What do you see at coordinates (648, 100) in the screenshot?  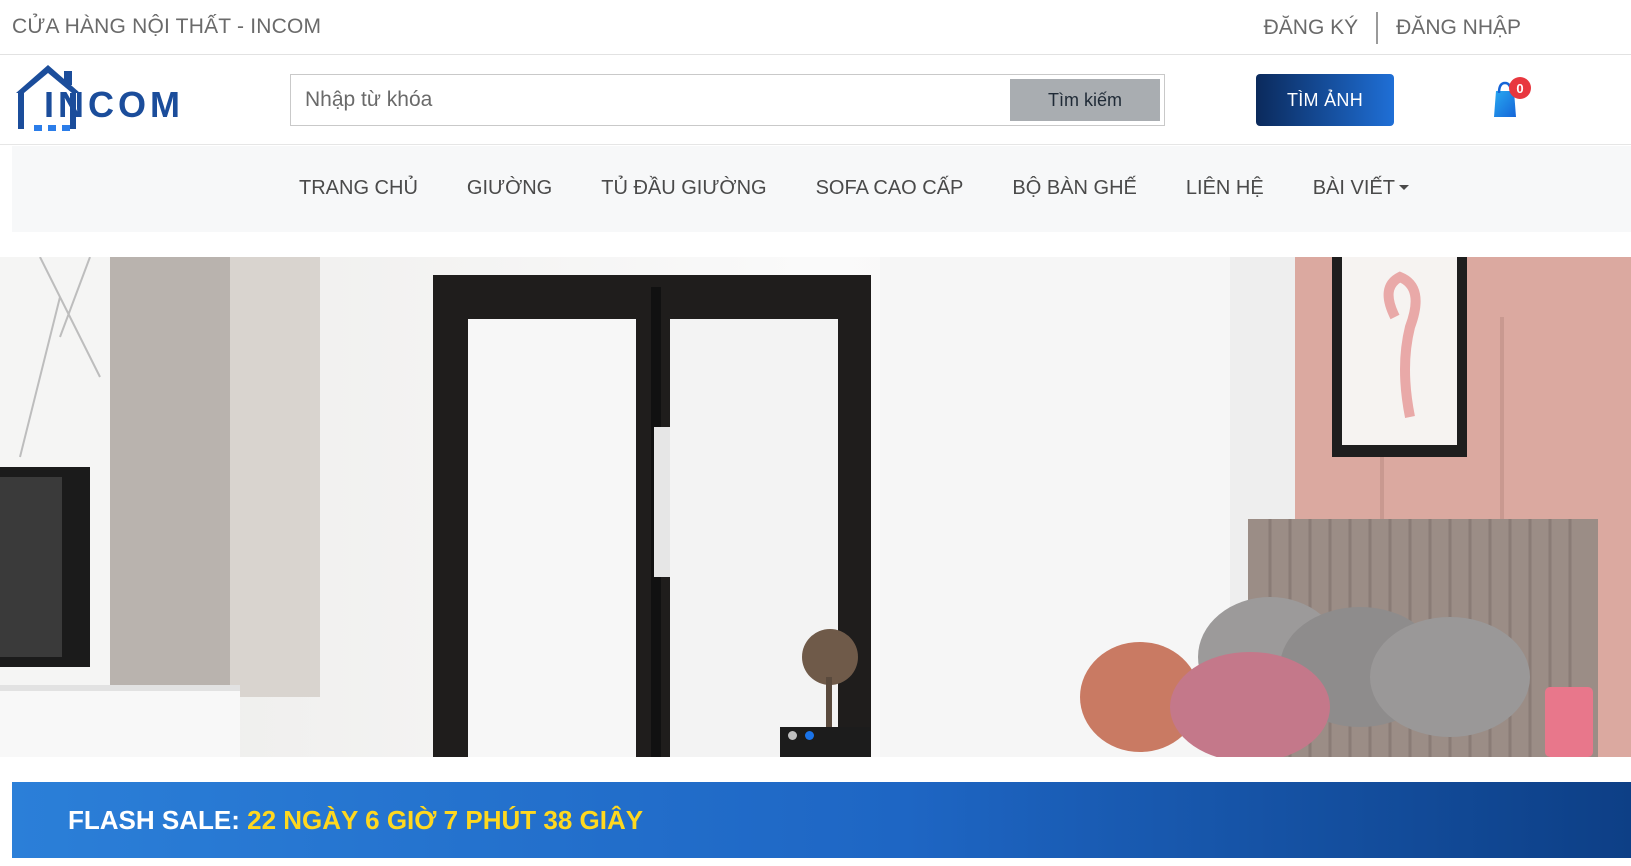 I see `search-input` at bounding box center [648, 100].